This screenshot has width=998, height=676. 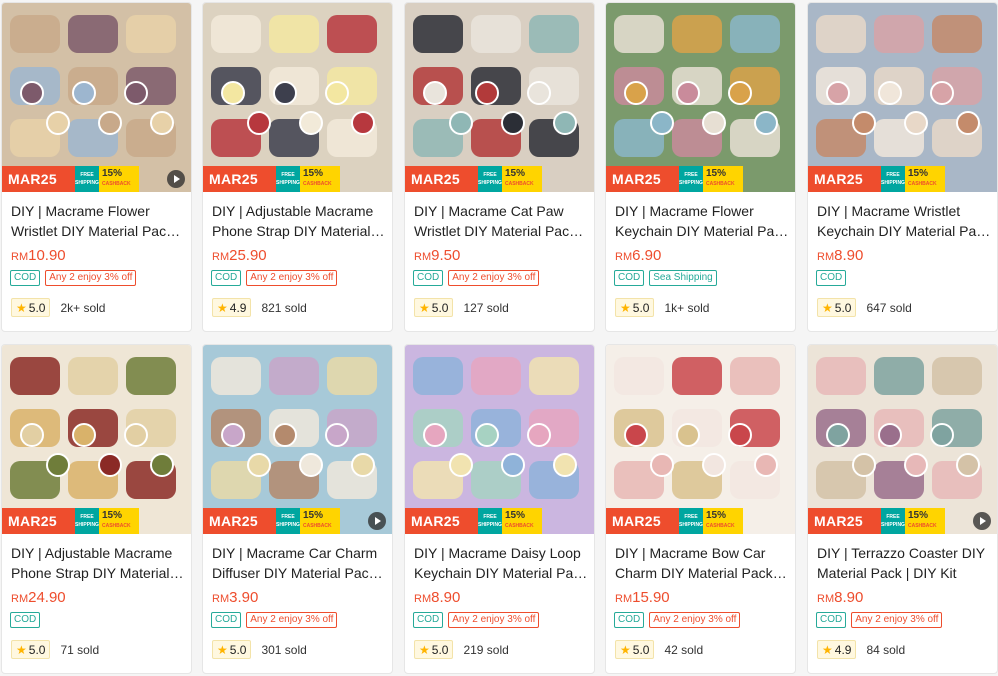 What do you see at coordinates (642, 598) in the screenshot?
I see `product-price: RM15.90` at bounding box center [642, 598].